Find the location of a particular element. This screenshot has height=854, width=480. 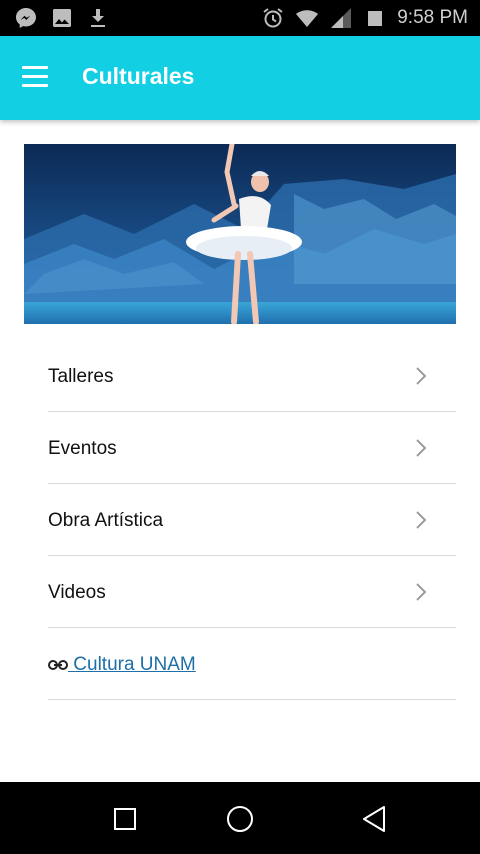

cultura-unam-link: Cultura UNAM is located at coordinates (122, 665).